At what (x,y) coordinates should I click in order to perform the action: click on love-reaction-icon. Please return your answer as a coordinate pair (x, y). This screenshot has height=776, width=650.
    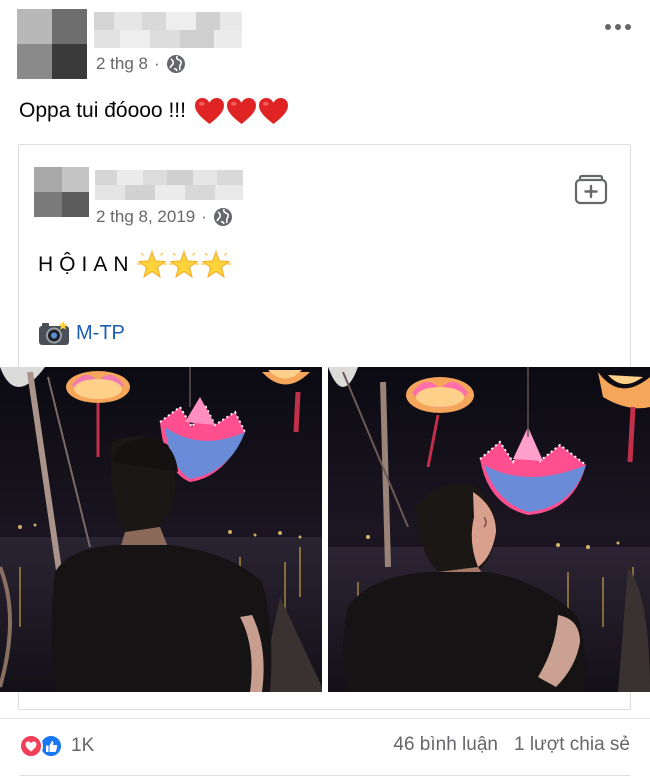
    Looking at the image, I should click on (31, 746).